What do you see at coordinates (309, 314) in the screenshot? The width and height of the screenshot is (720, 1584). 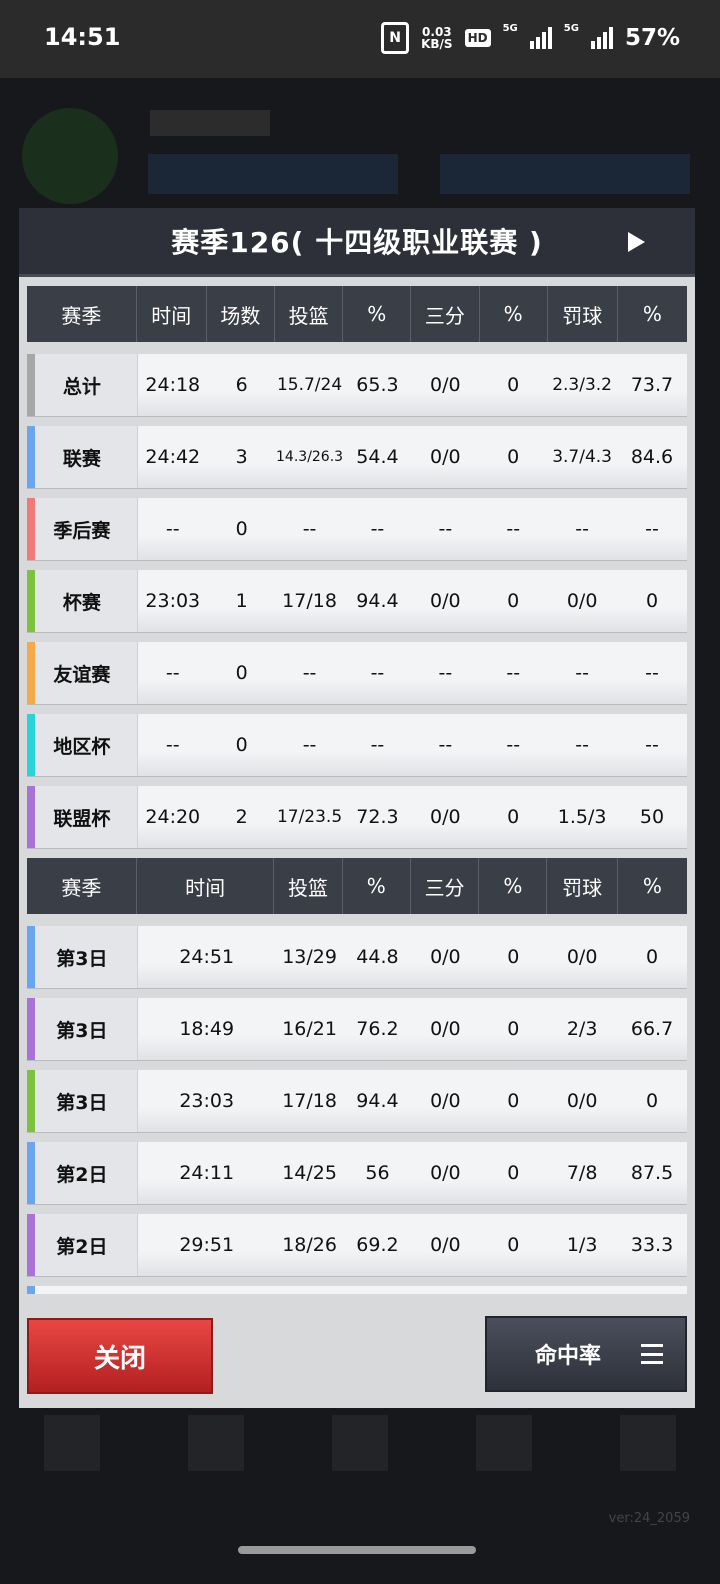 I see `summary-header-cell: 投篮` at bounding box center [309, 314].